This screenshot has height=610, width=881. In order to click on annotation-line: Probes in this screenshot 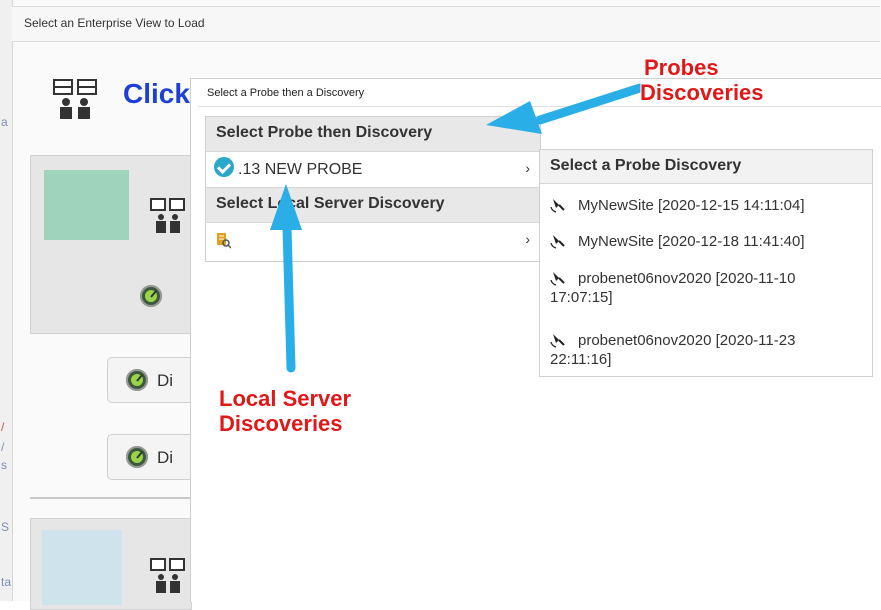, I will do `click(681, 67)`.